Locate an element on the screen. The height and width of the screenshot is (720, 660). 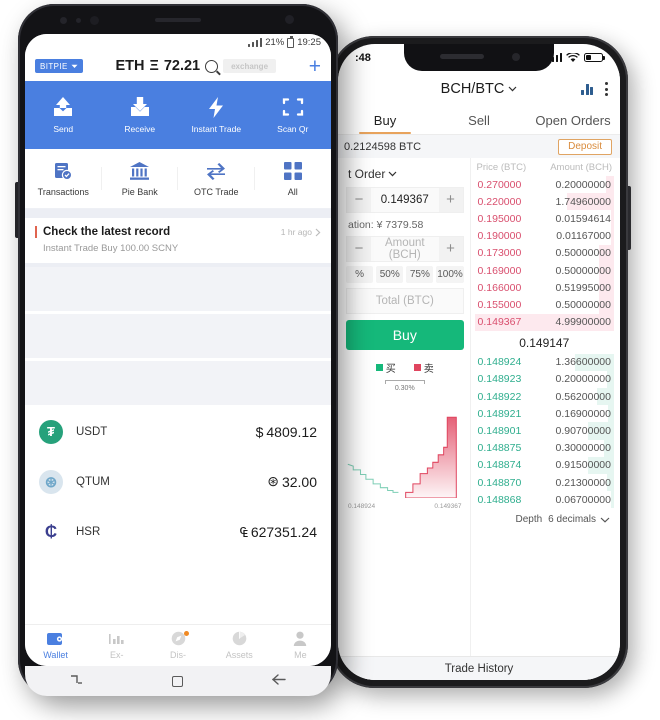
valuation-text: ation: ¥ 7379.58 is located at coordinates (386, 225).